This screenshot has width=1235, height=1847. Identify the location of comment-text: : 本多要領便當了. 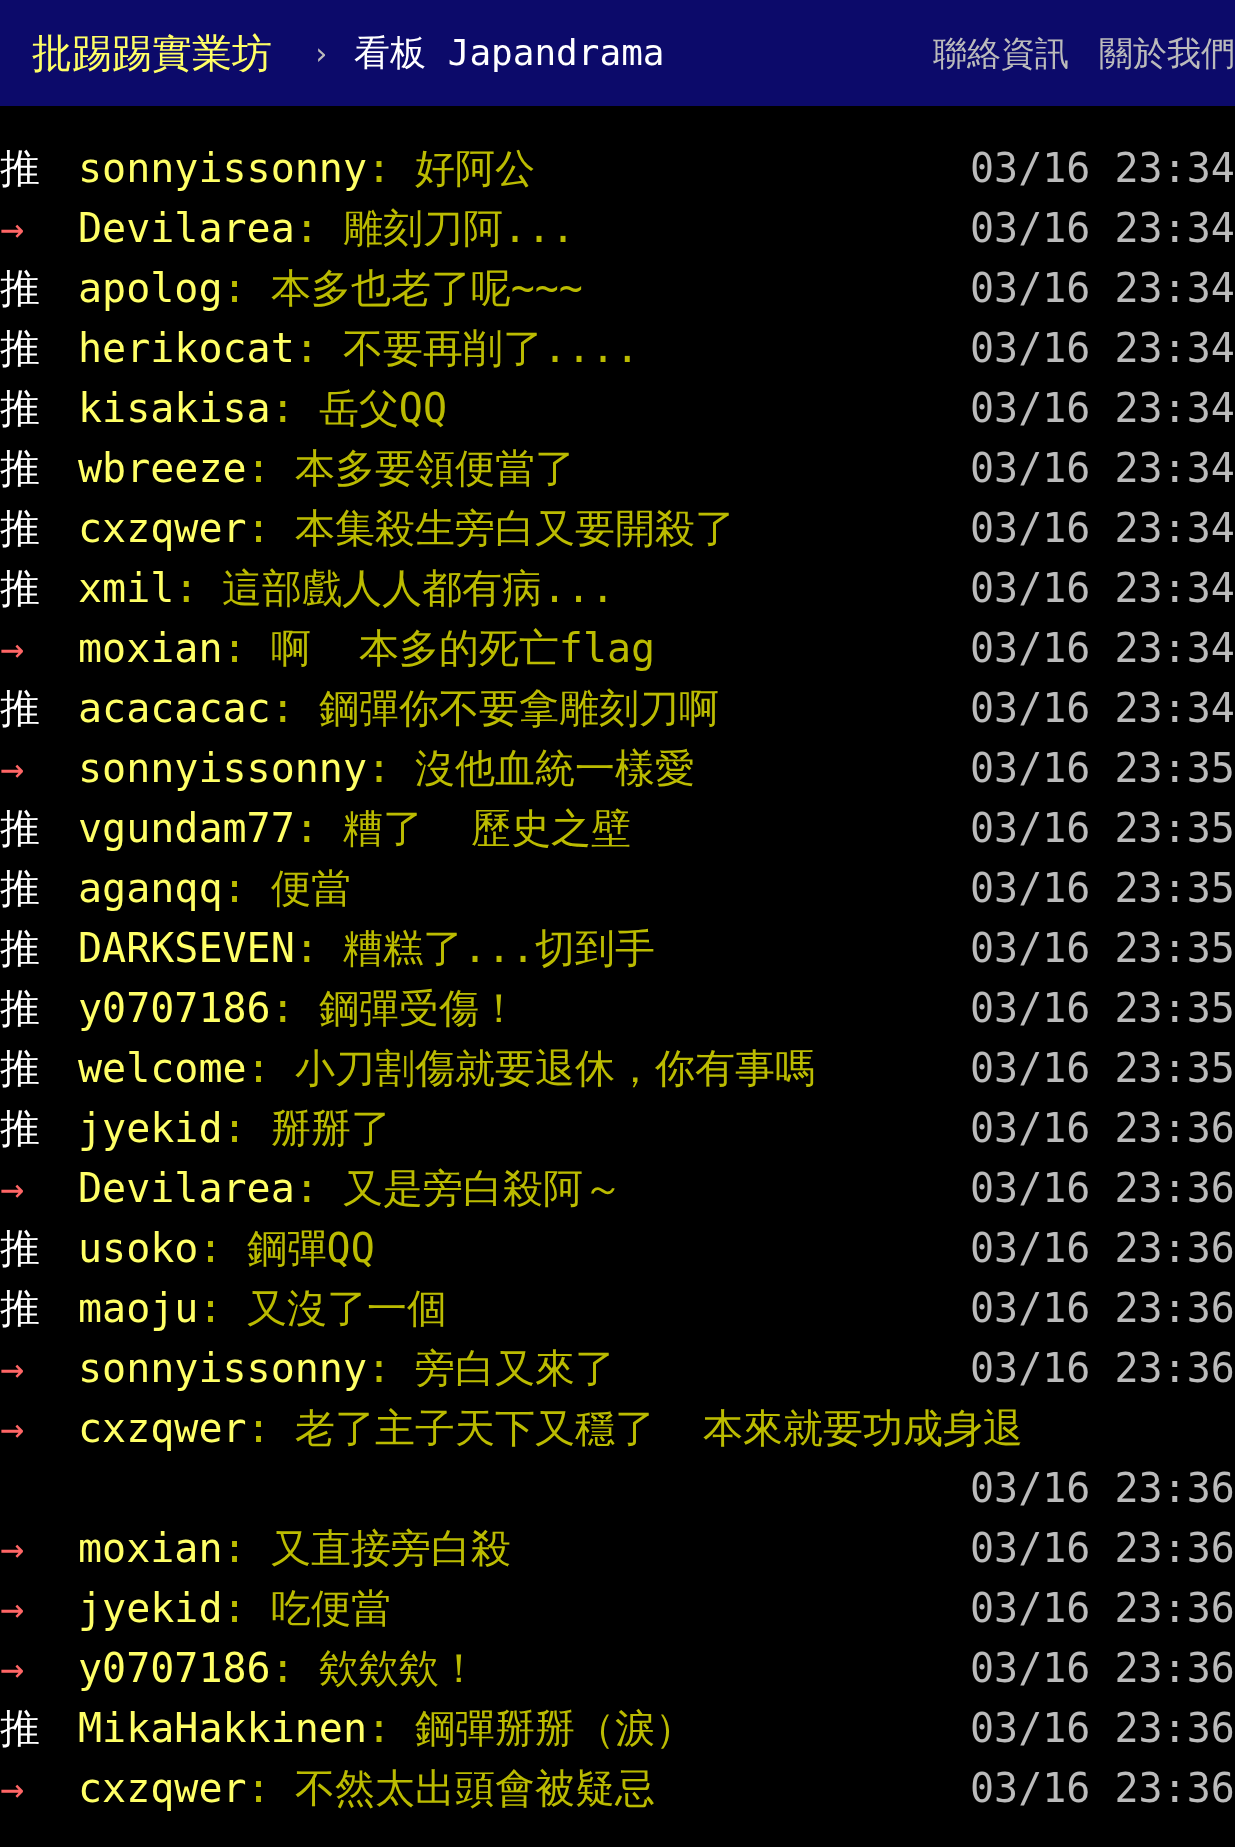
(410, 468).